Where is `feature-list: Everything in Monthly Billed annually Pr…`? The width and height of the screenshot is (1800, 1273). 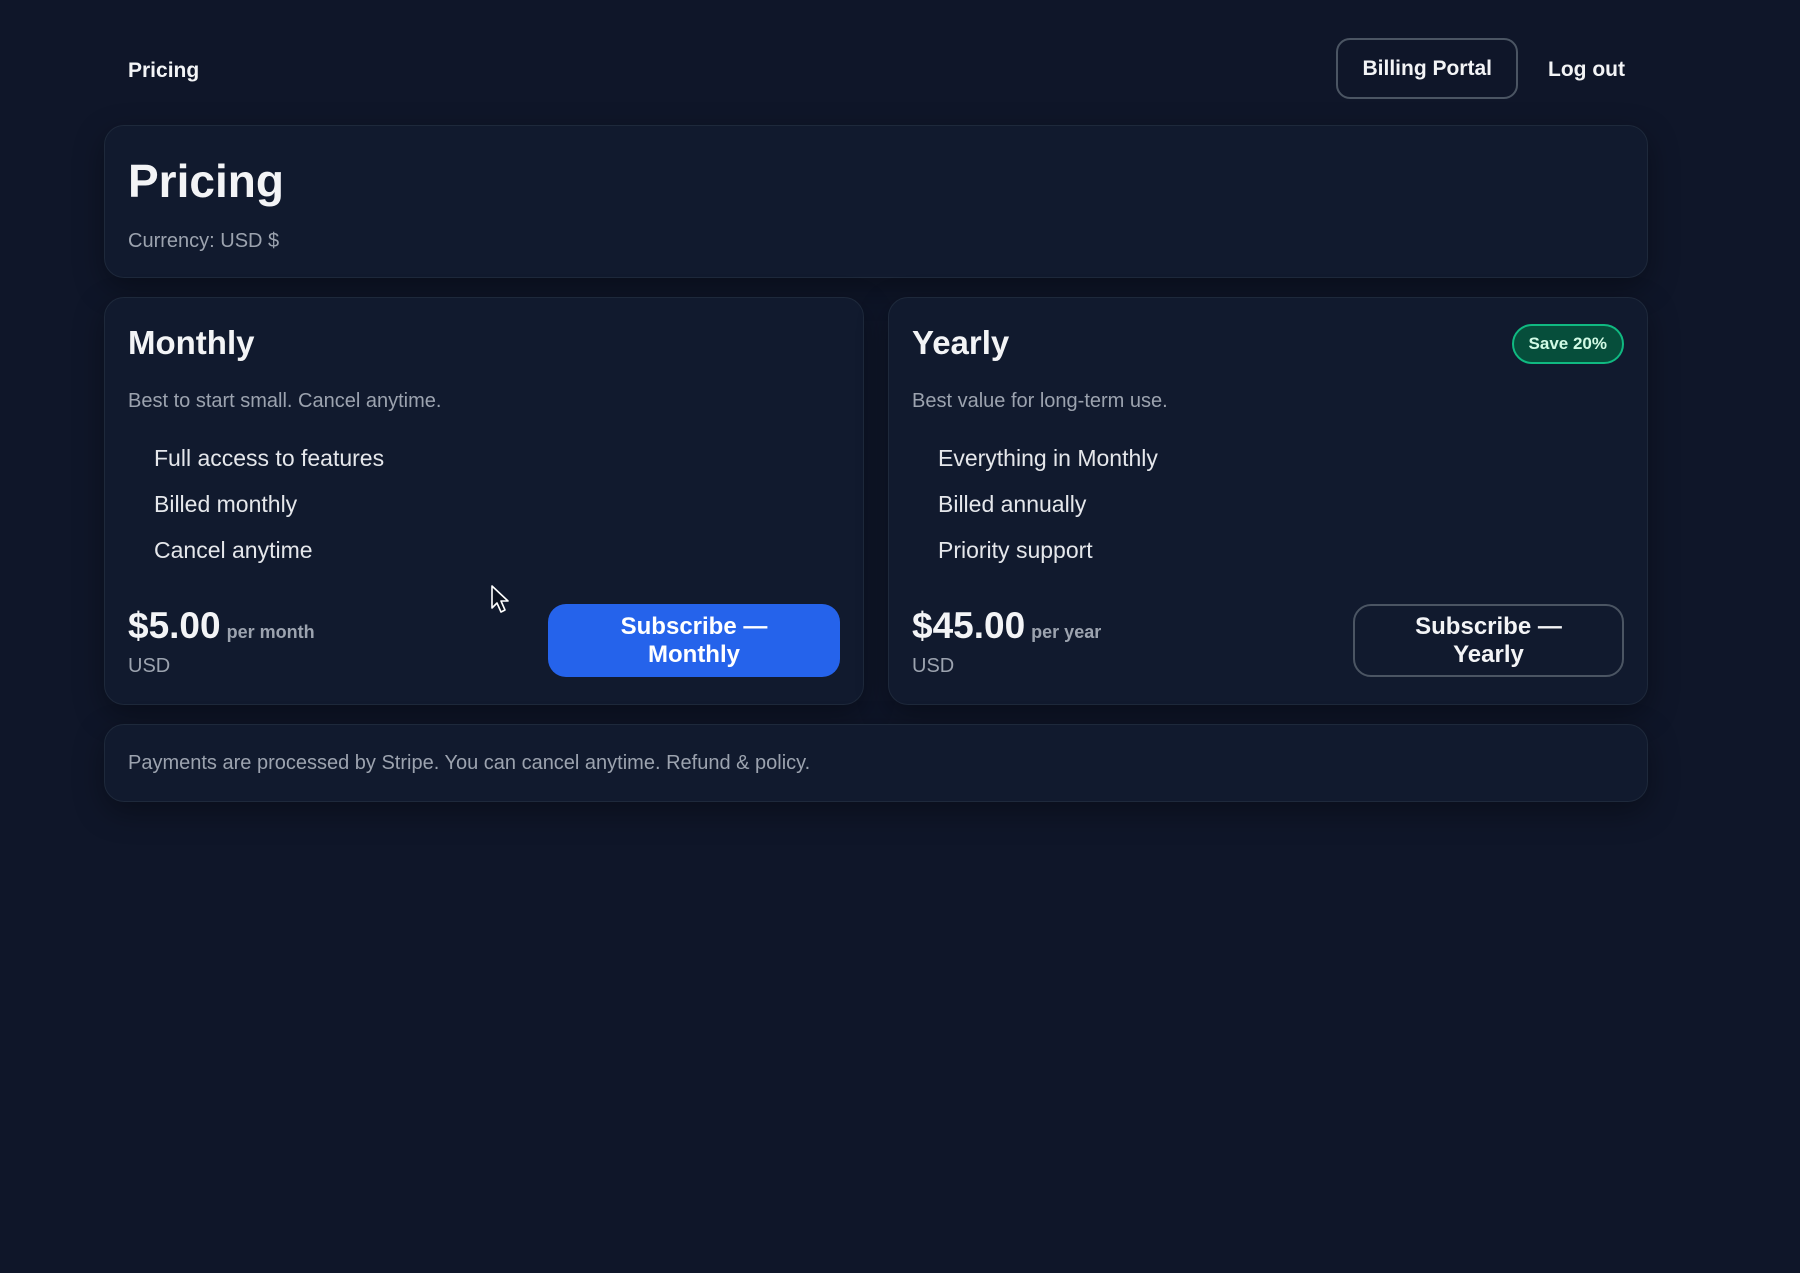
feature-list: Everything in Monthly Billed annually Pr… is located at coordinates (1048, 513).